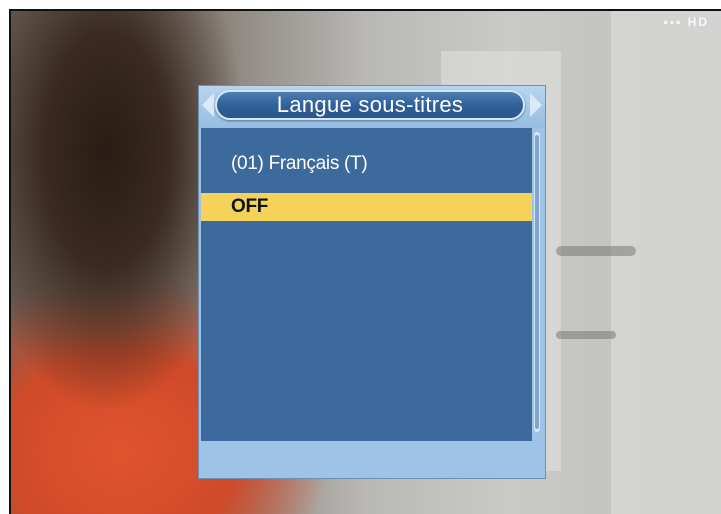  What do you see at coordinates (536, 105) in the screenshot?
I see `chevron-right-icon` at bounding box center [536, 105].